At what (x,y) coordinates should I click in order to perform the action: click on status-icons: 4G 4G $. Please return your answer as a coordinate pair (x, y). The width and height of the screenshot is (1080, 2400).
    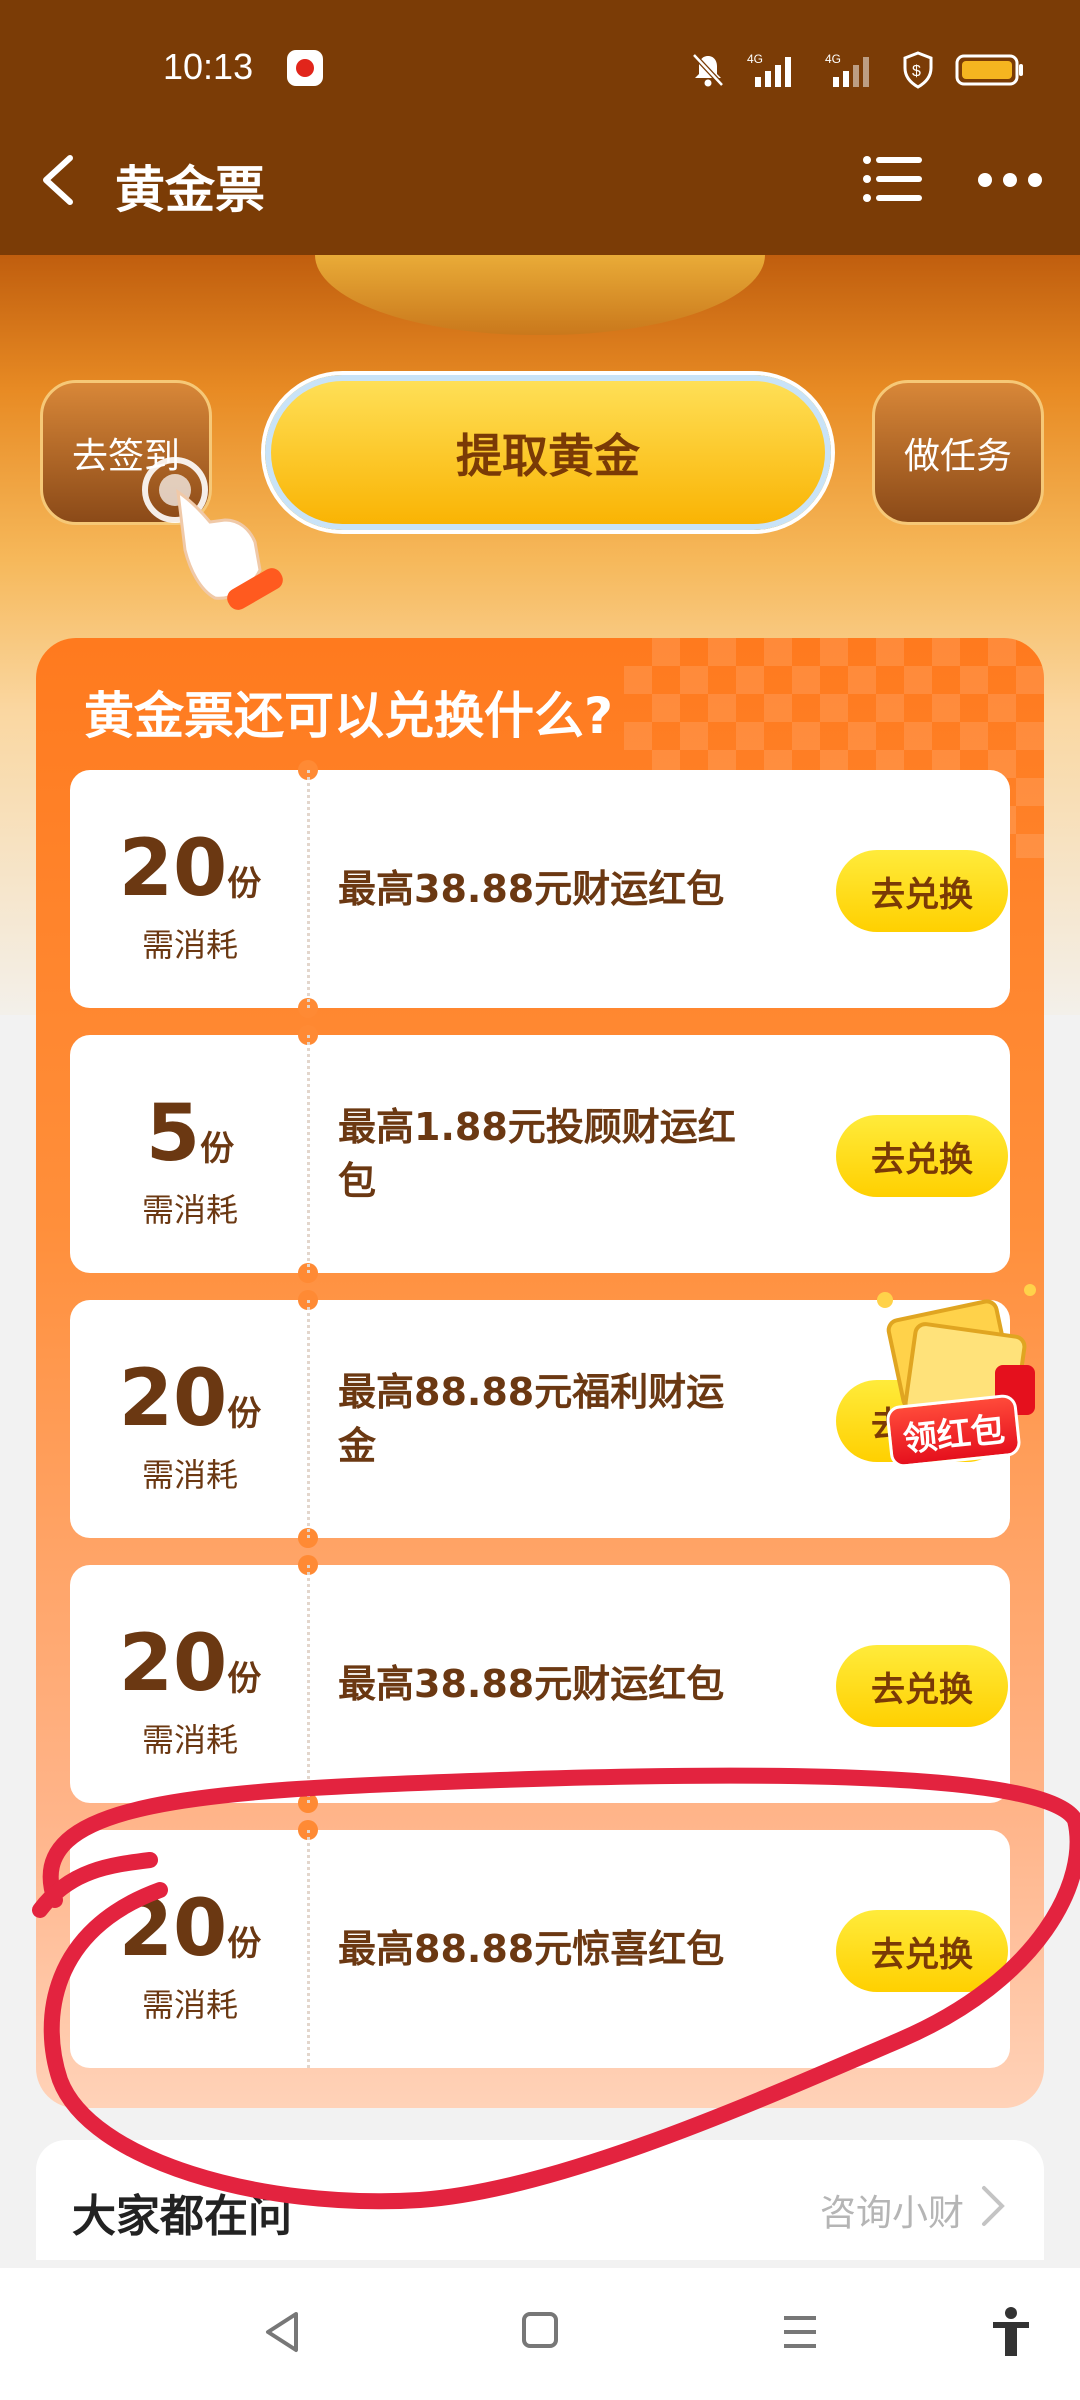
    Looking at the image, I should click on (858, 70).